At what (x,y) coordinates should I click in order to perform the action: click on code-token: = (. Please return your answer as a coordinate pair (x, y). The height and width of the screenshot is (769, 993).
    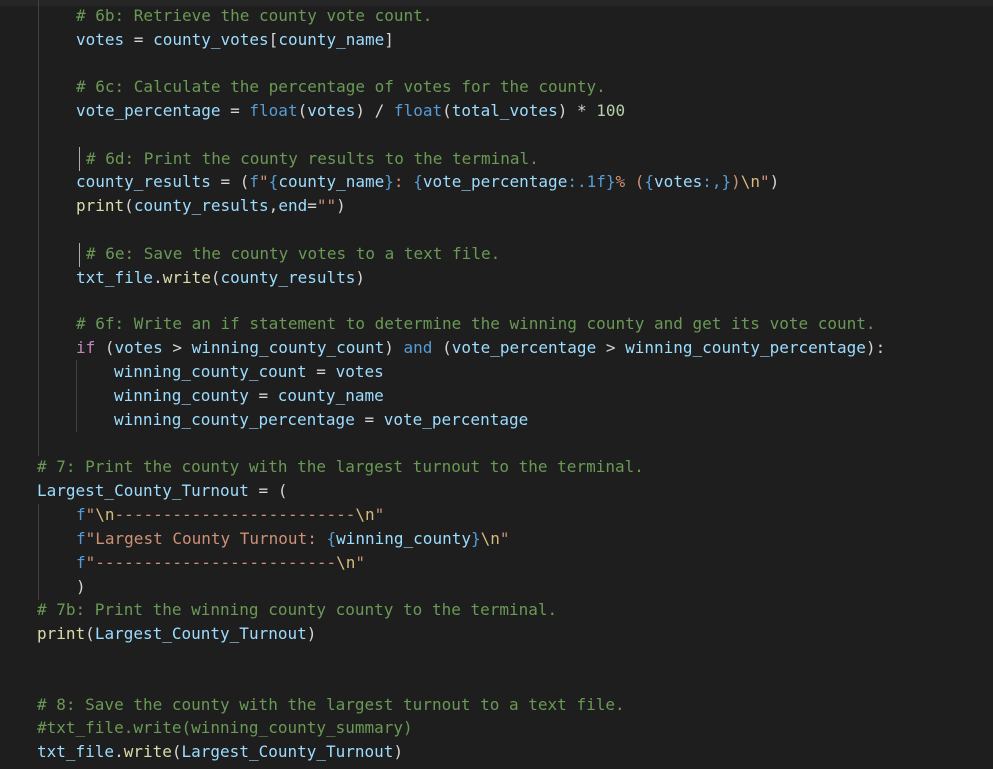
    Looking at the image, I should click on (268, 490).